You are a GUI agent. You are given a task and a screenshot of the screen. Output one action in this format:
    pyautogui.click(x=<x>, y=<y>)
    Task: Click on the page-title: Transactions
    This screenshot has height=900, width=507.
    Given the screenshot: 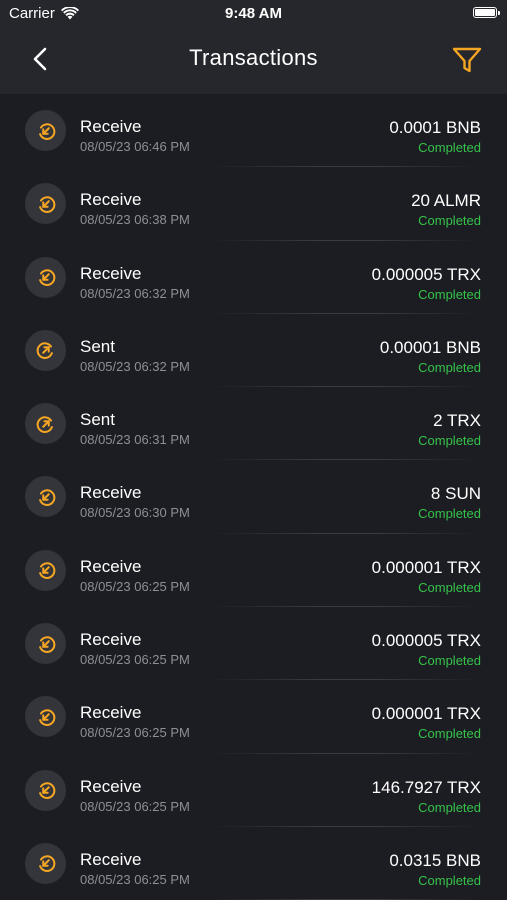 What is the action you would take?
    pyautogui.click(x=253, y=57)
    